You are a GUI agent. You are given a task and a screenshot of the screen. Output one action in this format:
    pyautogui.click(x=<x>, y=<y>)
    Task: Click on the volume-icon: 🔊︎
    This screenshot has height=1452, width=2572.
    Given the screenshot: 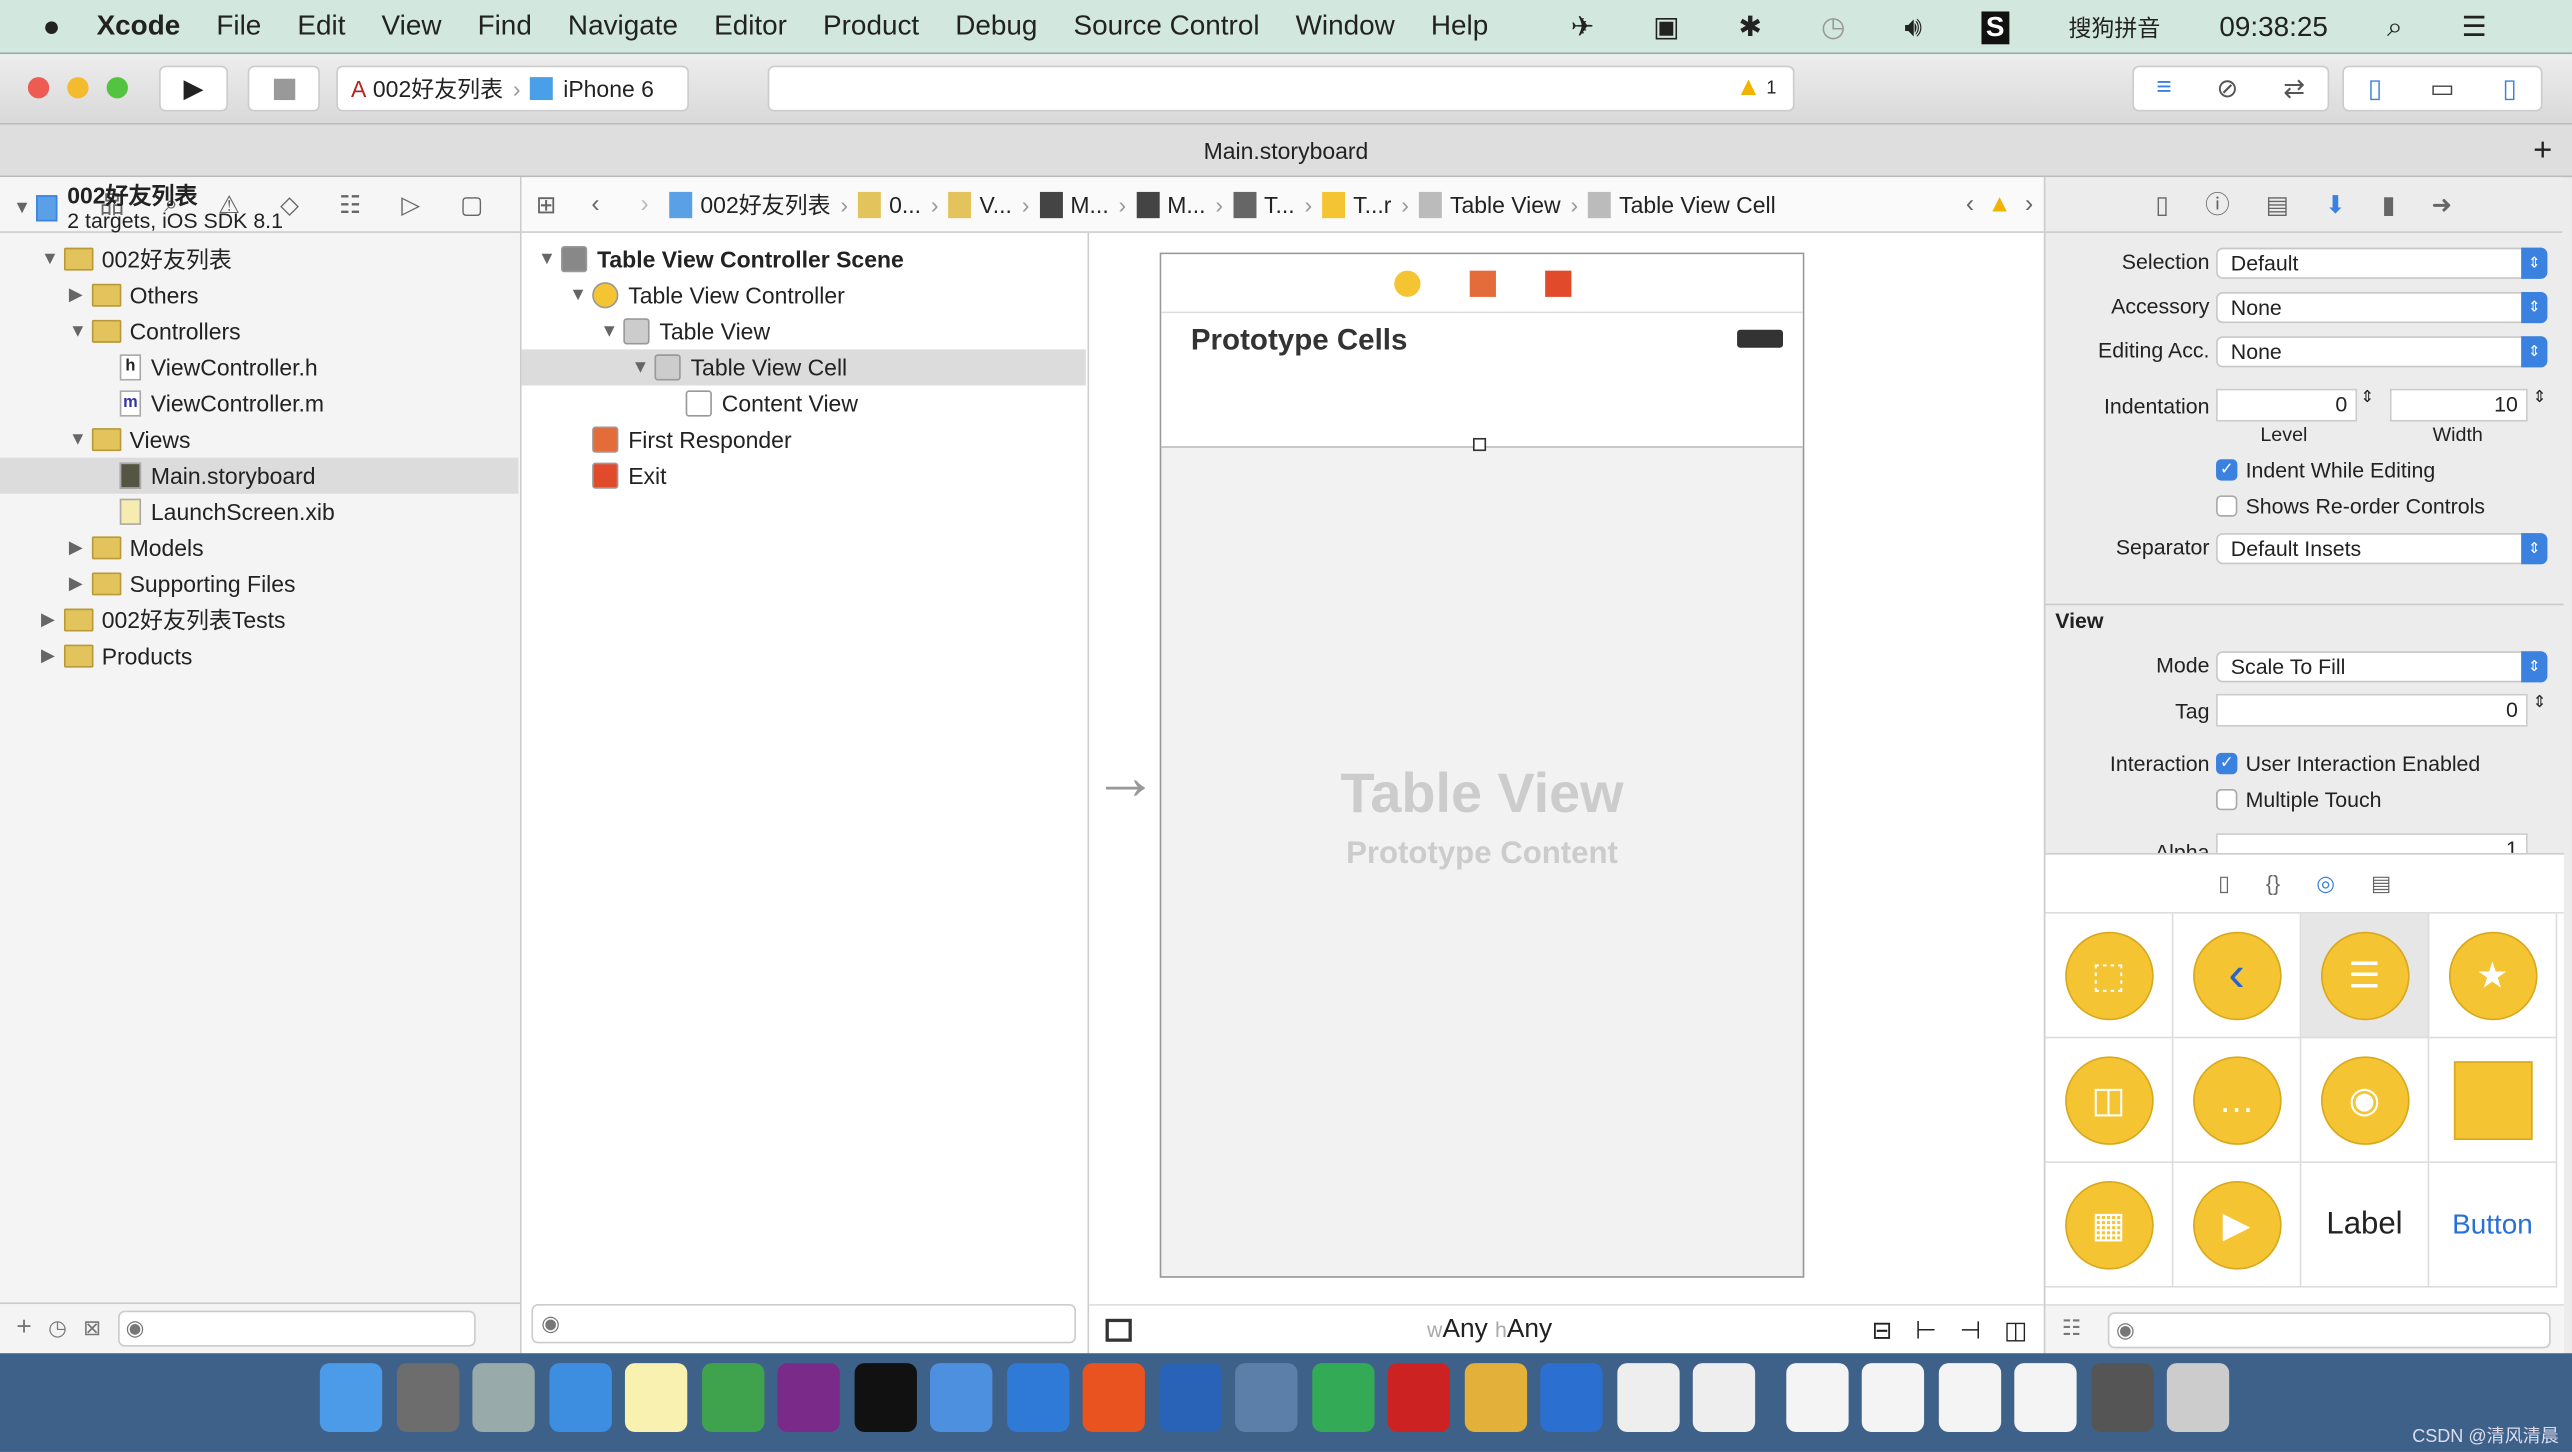 What is the action you would take?
    pyautogui.click(x=1913, y=27)
    